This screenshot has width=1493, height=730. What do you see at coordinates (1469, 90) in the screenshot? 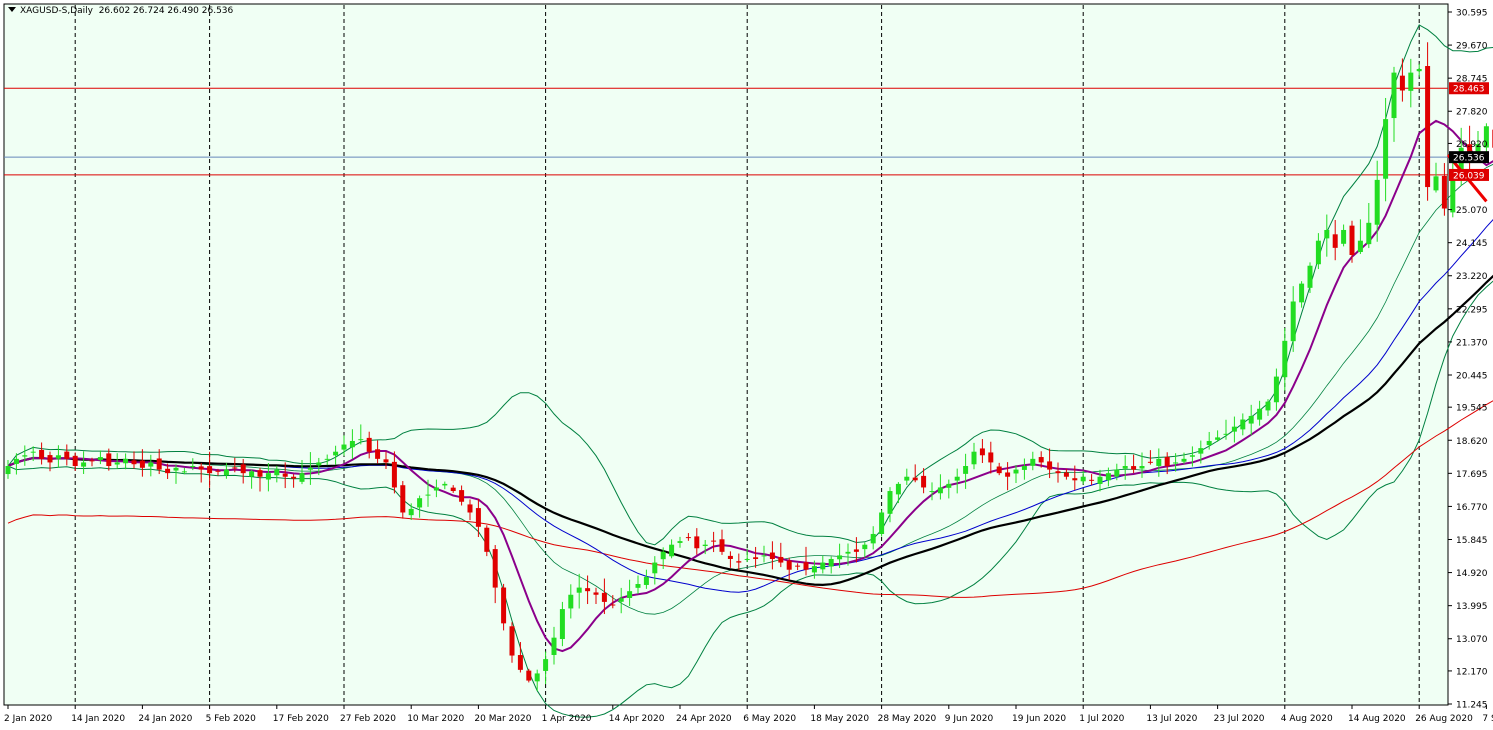
I see `price-label: 28.463` at bounding box center [1469, 90].